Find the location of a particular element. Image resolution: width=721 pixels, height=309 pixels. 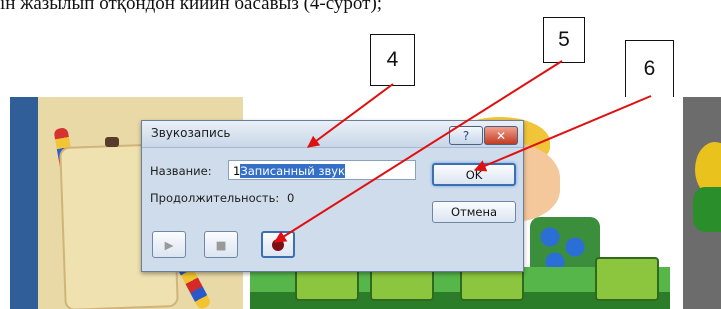

ok-button: OK is located at coordinates (474, 174).